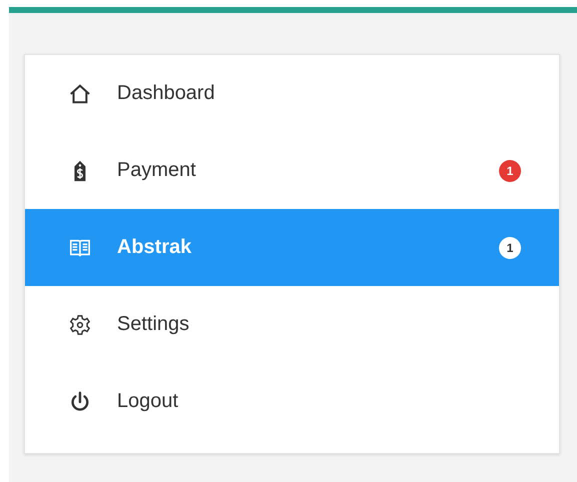 This screenshot has height=482, width=577. What do you see at coordinates (292, 247) in the screenshot?
I see `menu-item: Abstrak 1` at bounding box center [292, 247].